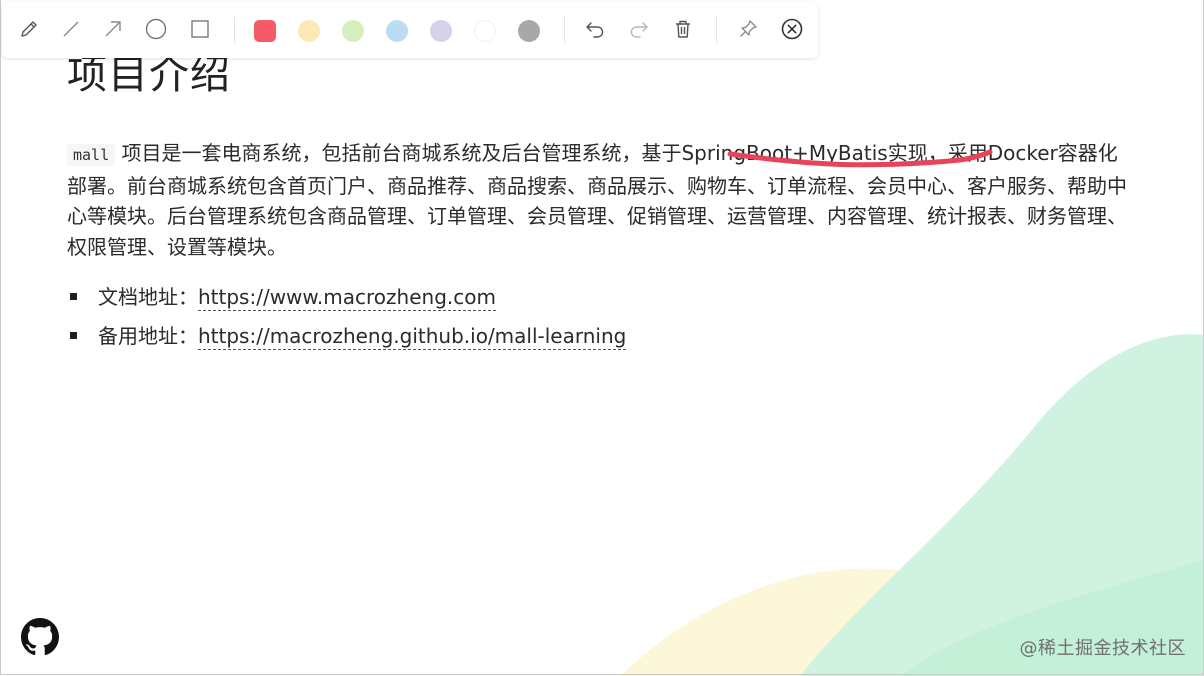 The height and width of the screenshot is (676, 1204). Describe the element at coordinates (148, 336) in the screenshot. I see `link-label: 备用地址：` at that location.